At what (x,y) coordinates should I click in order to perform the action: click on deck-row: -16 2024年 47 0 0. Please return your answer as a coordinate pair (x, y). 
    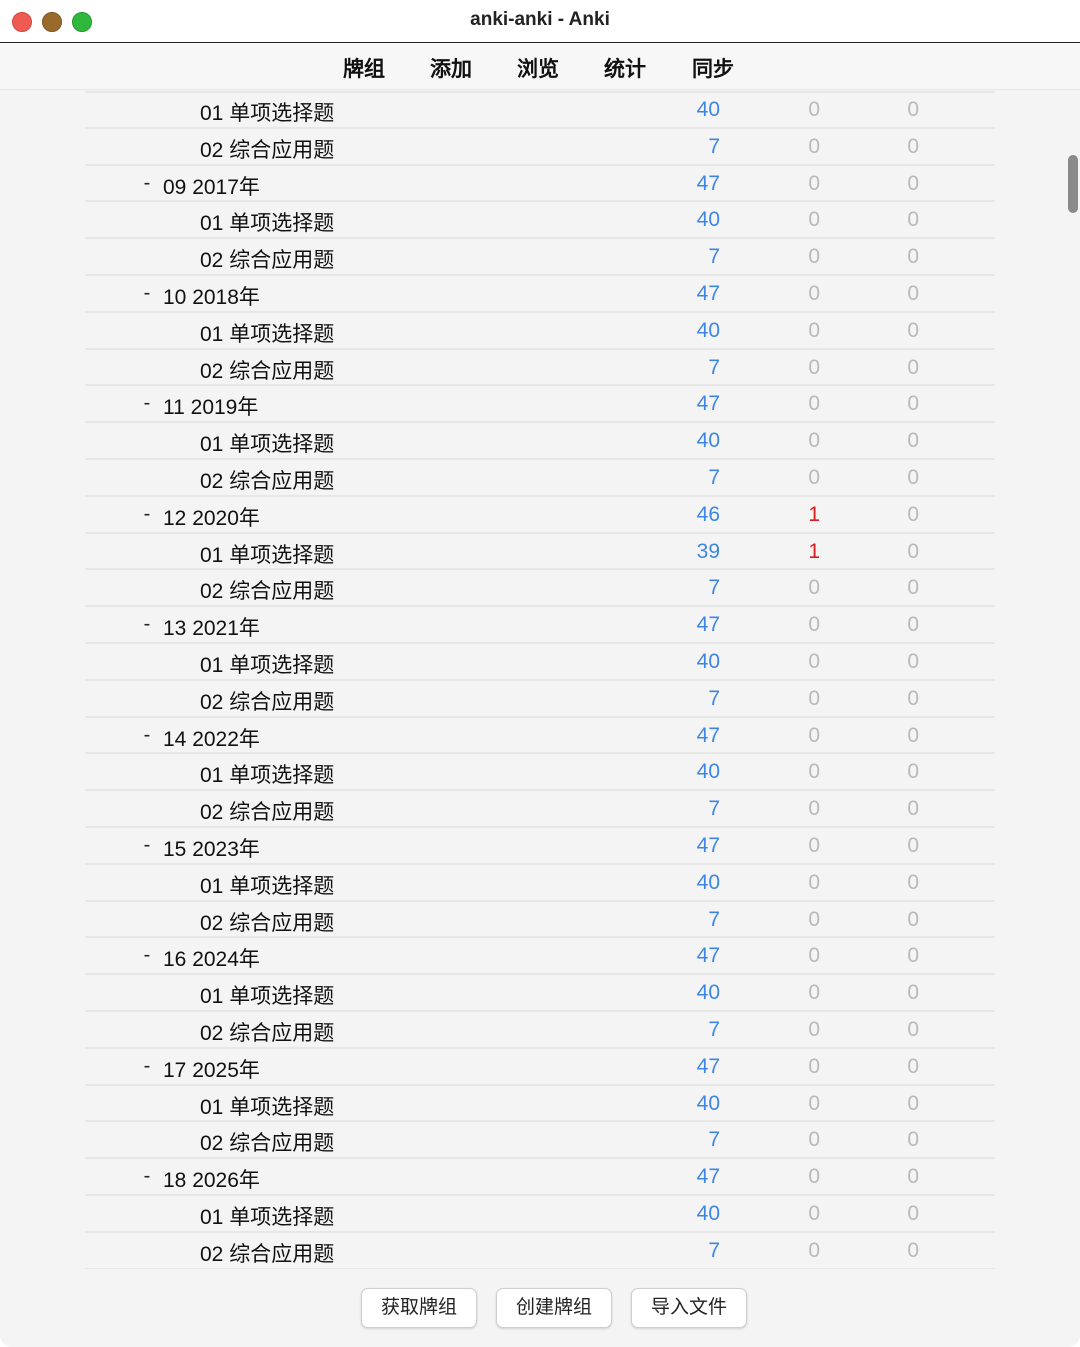
    Looking at the image, I should click on (540, 957).